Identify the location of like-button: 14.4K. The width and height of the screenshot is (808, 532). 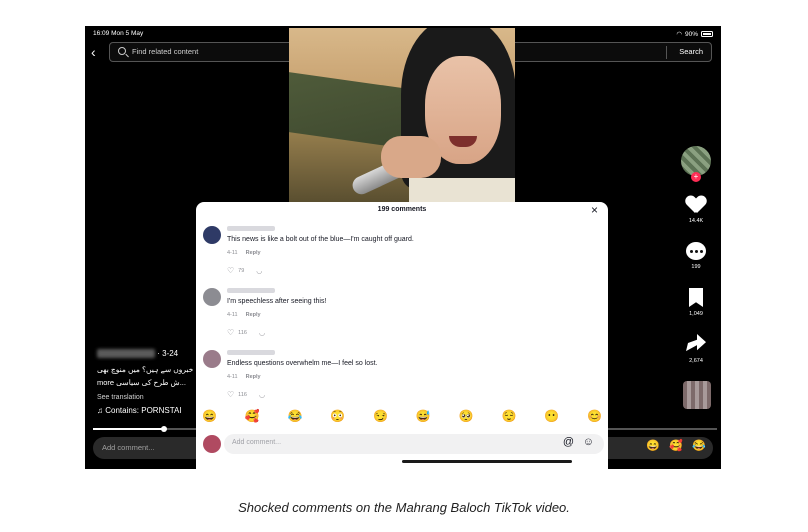
(696, 210).